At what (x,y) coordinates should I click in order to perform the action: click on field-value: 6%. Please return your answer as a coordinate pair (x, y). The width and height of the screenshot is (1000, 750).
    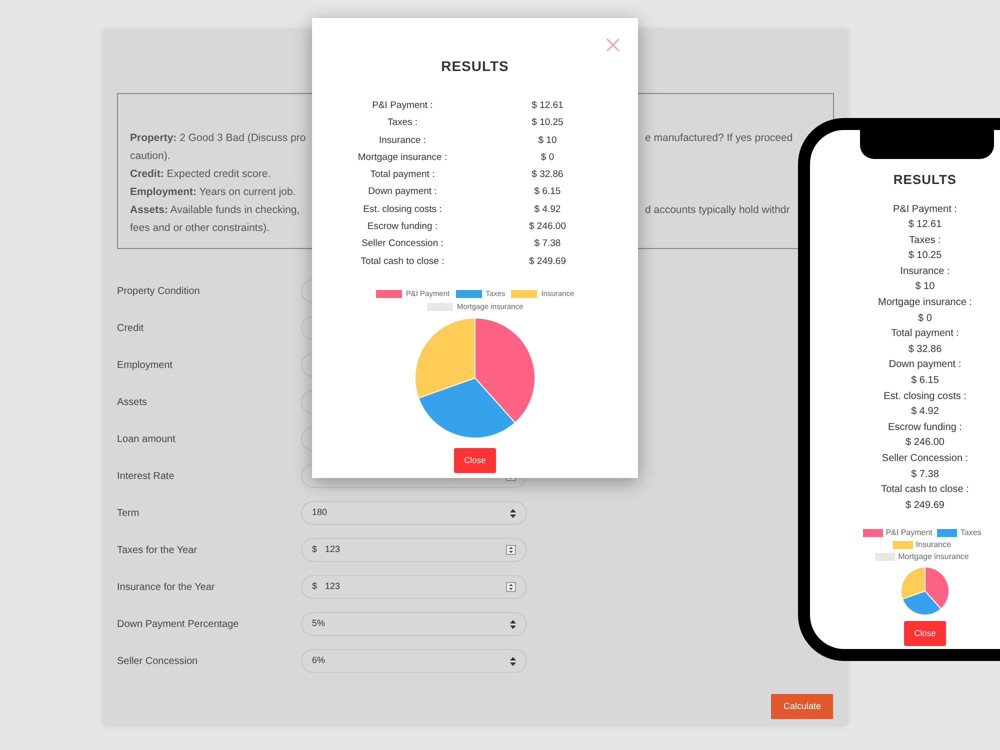
    Looking at the image, I should click on (319, 661).